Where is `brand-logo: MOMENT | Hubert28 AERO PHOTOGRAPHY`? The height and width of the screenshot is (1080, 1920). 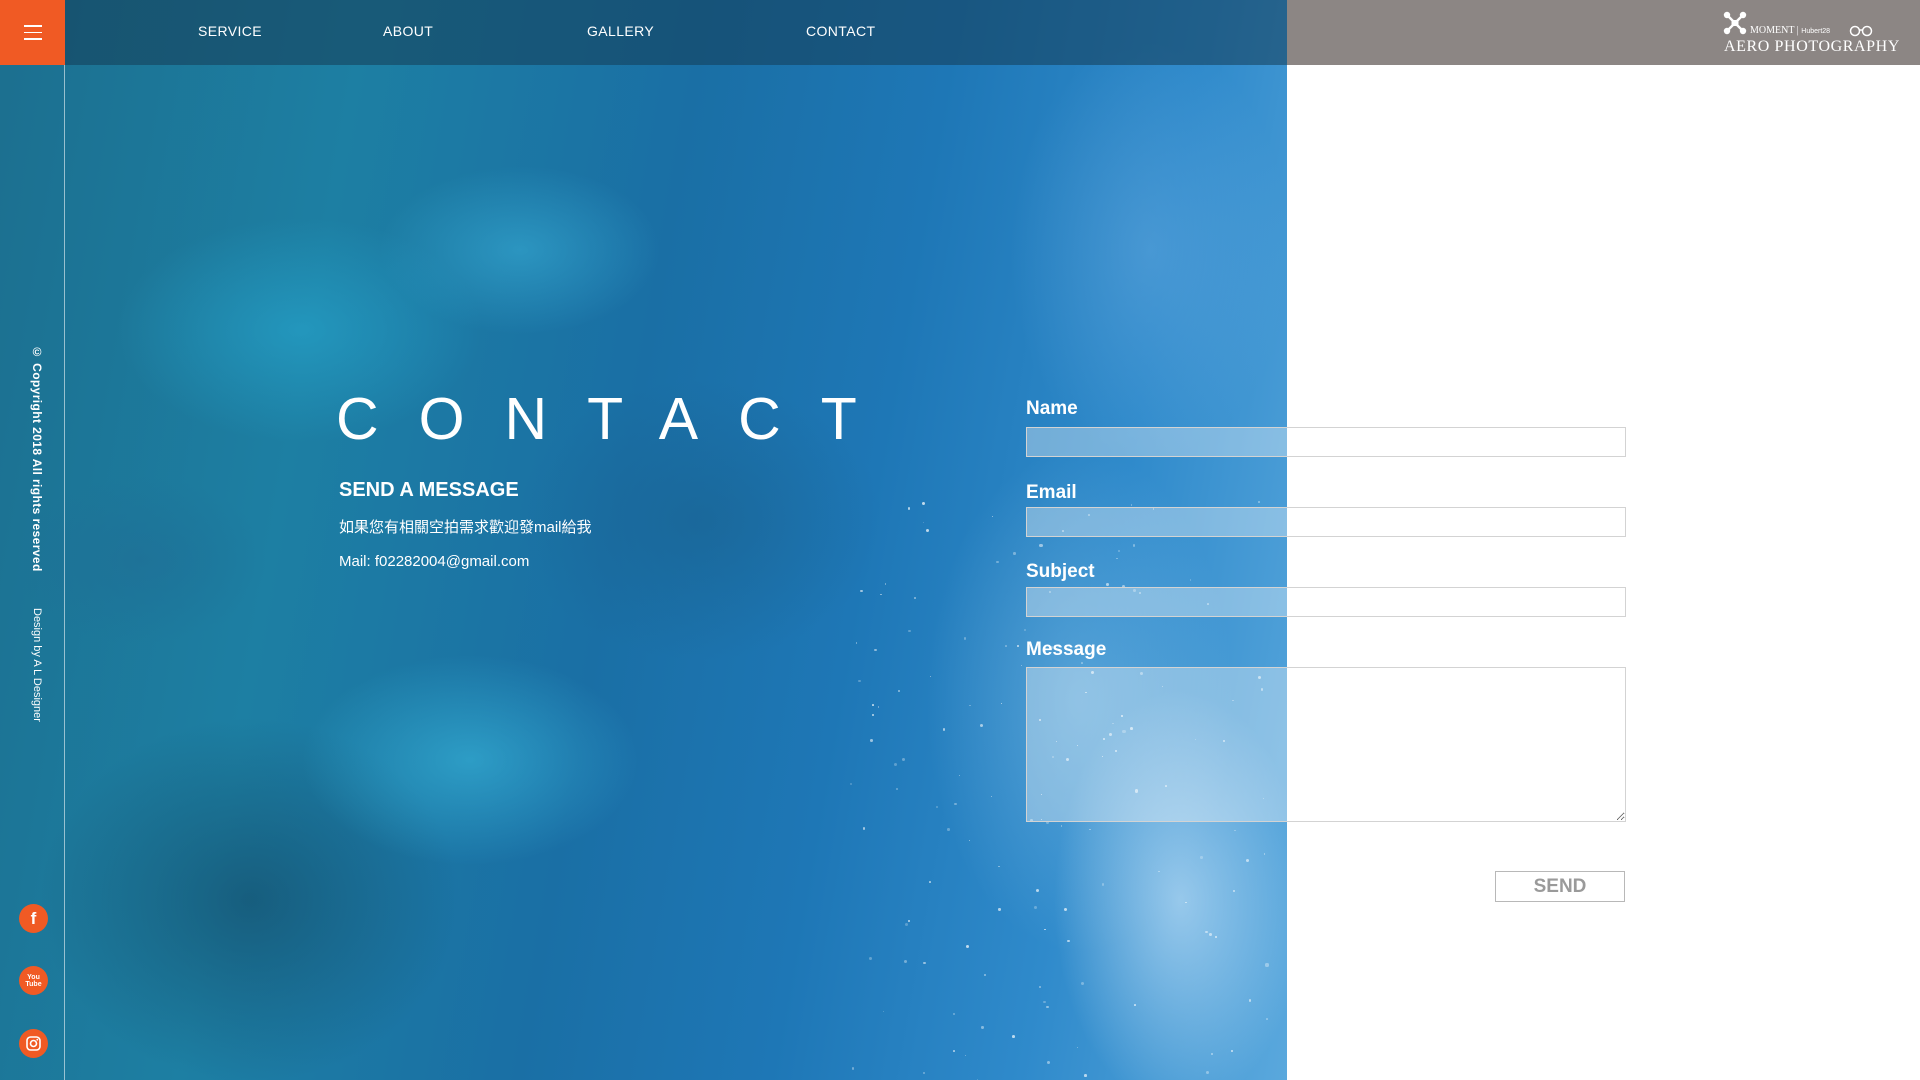
brand-logo: MOMENT | Hubert28 AERO PHOTOGRAPHY is located at coordinates (1817, 33).